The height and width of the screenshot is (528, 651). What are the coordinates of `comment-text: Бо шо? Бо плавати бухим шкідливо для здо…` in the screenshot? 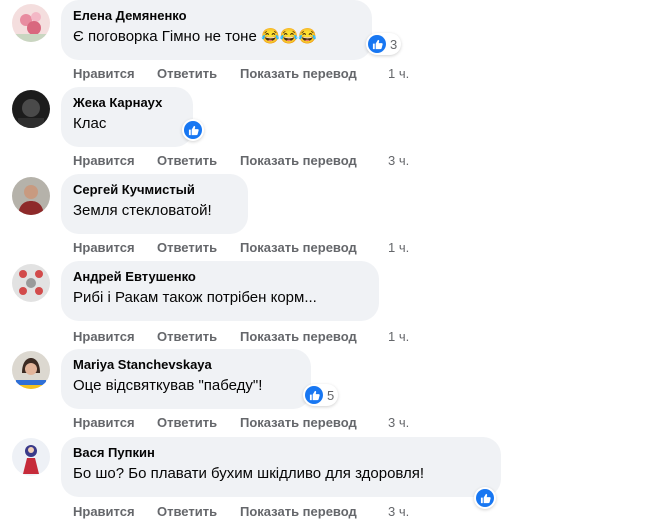 It's located at (249, 473).